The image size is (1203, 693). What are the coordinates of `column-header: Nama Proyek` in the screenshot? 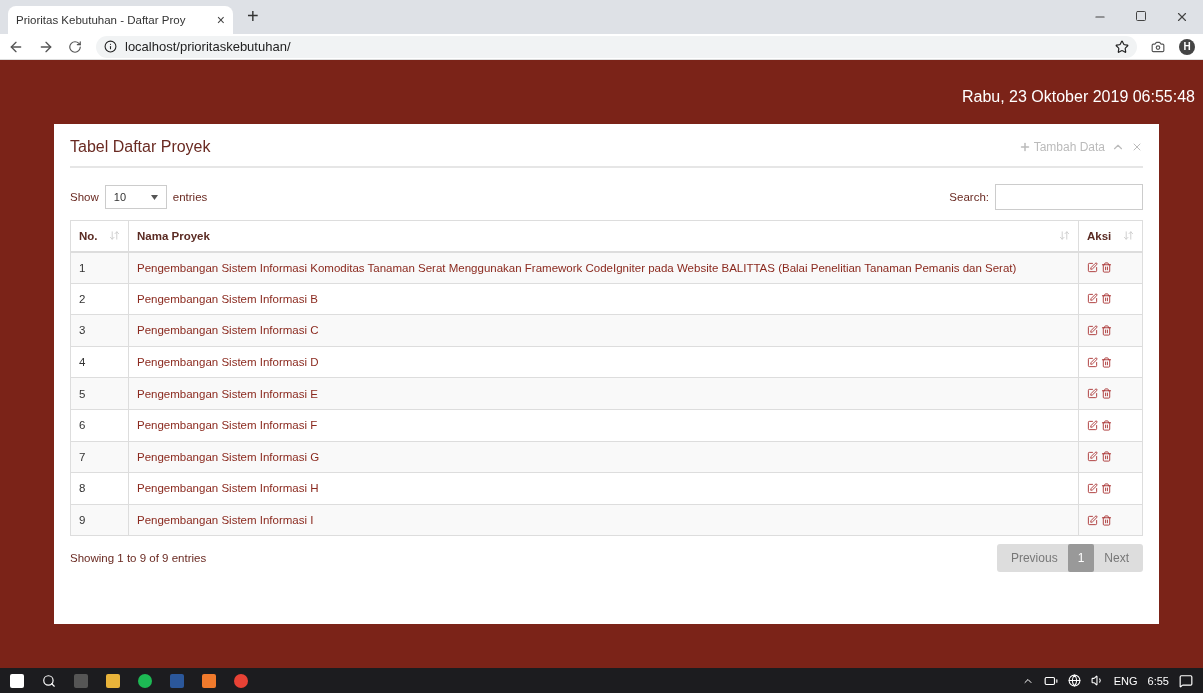 It's located at (173, 235).